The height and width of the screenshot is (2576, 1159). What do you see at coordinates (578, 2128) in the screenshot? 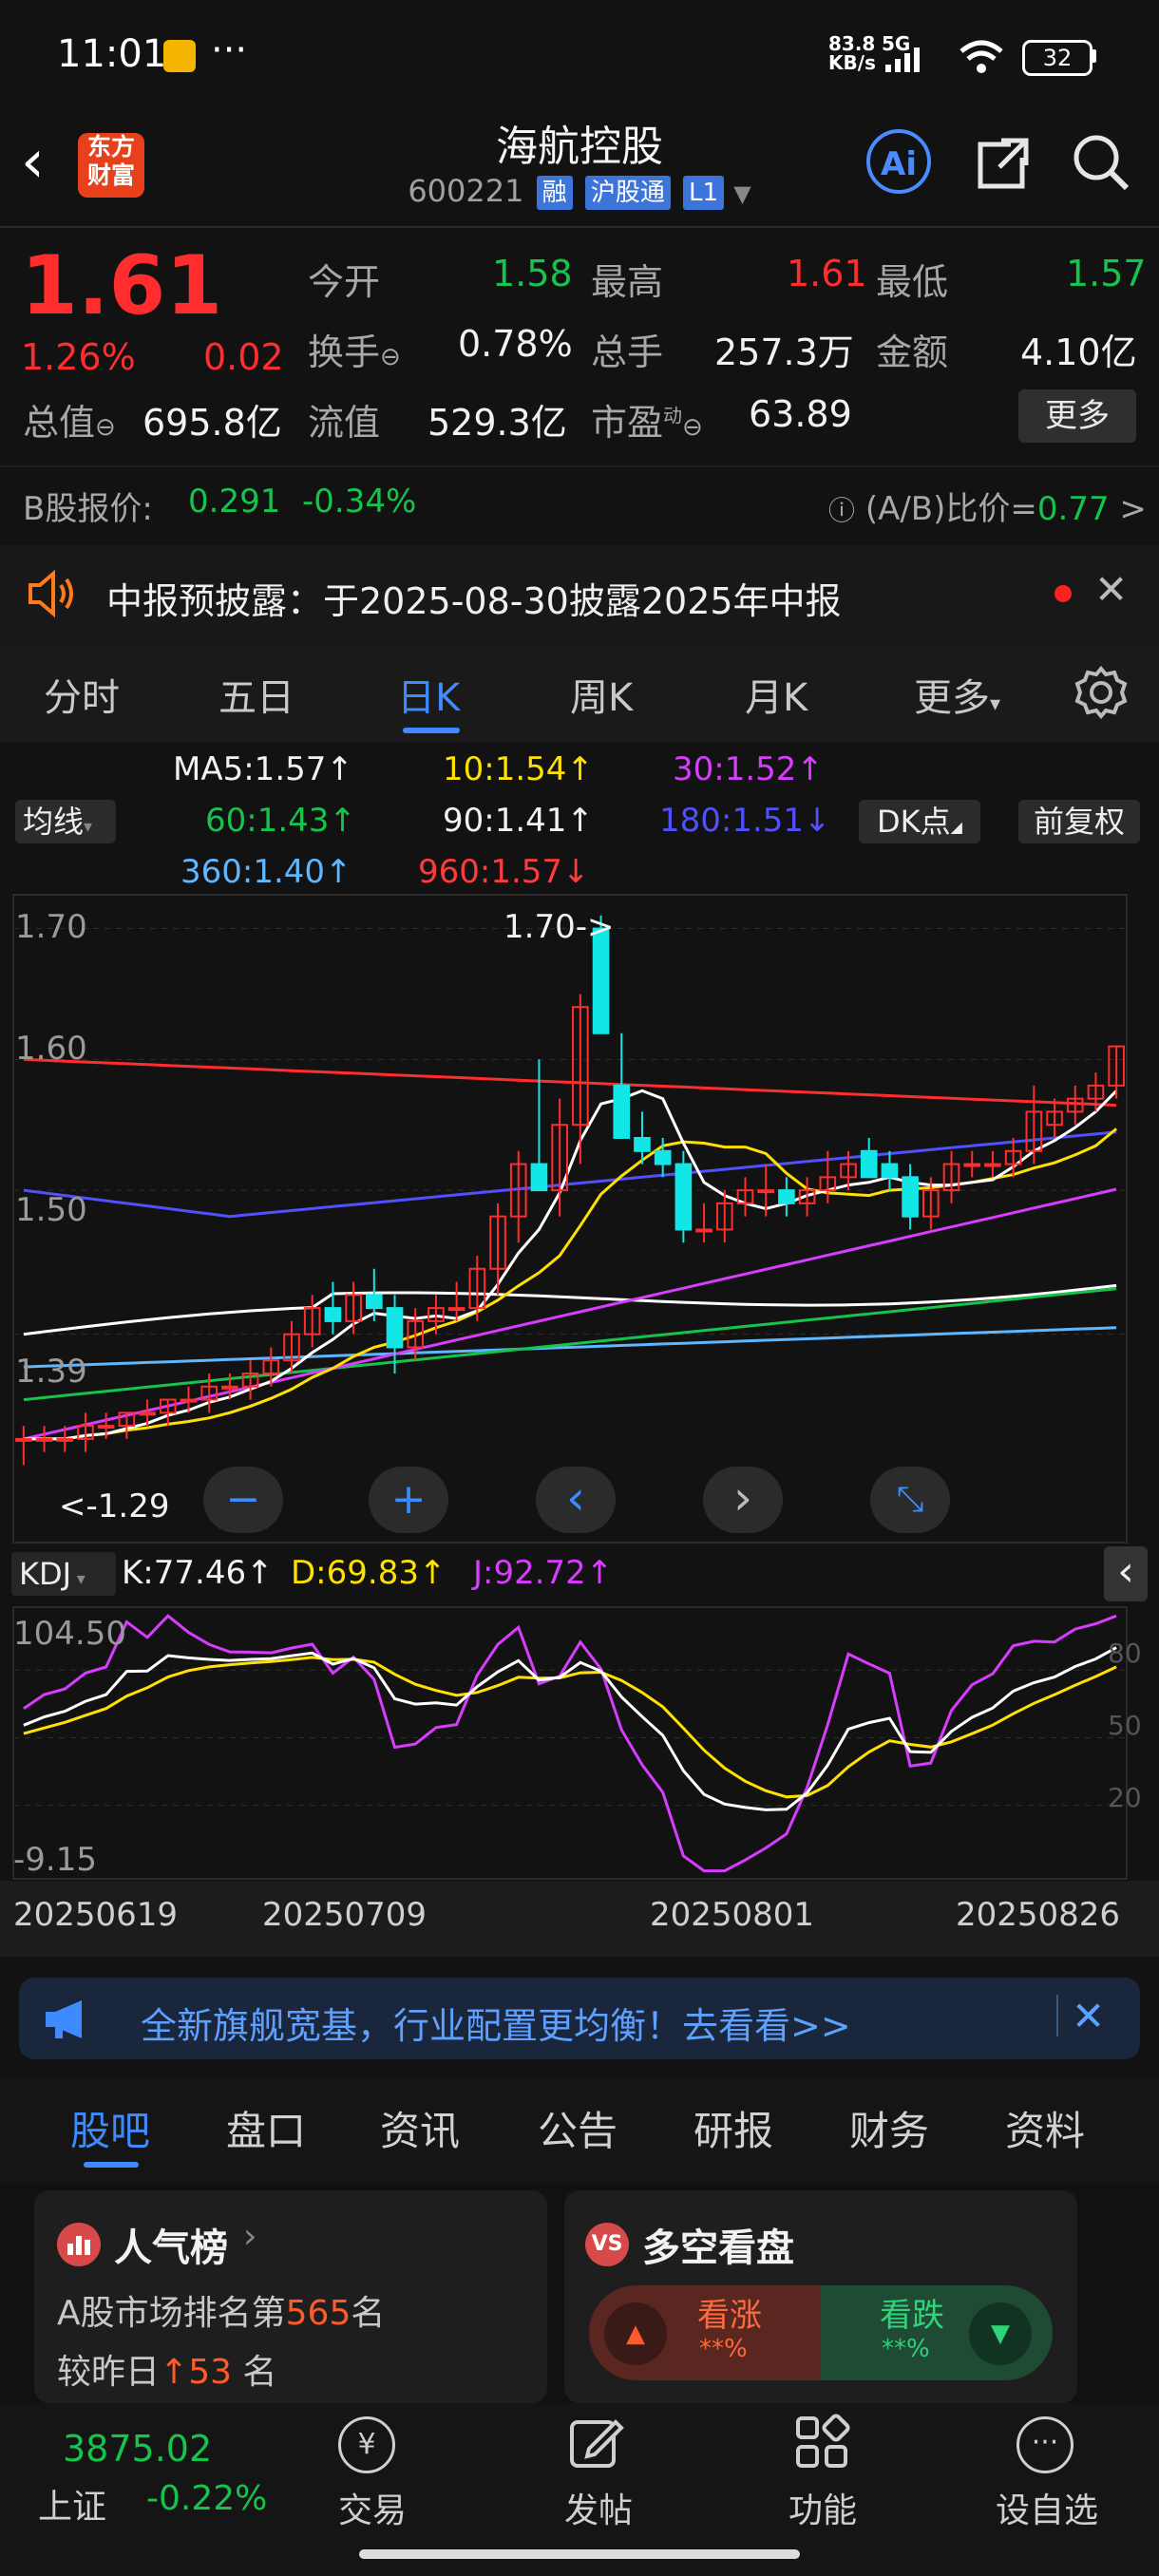
I see `tab-announcements: 公告` at bounding box center [578, 2128].